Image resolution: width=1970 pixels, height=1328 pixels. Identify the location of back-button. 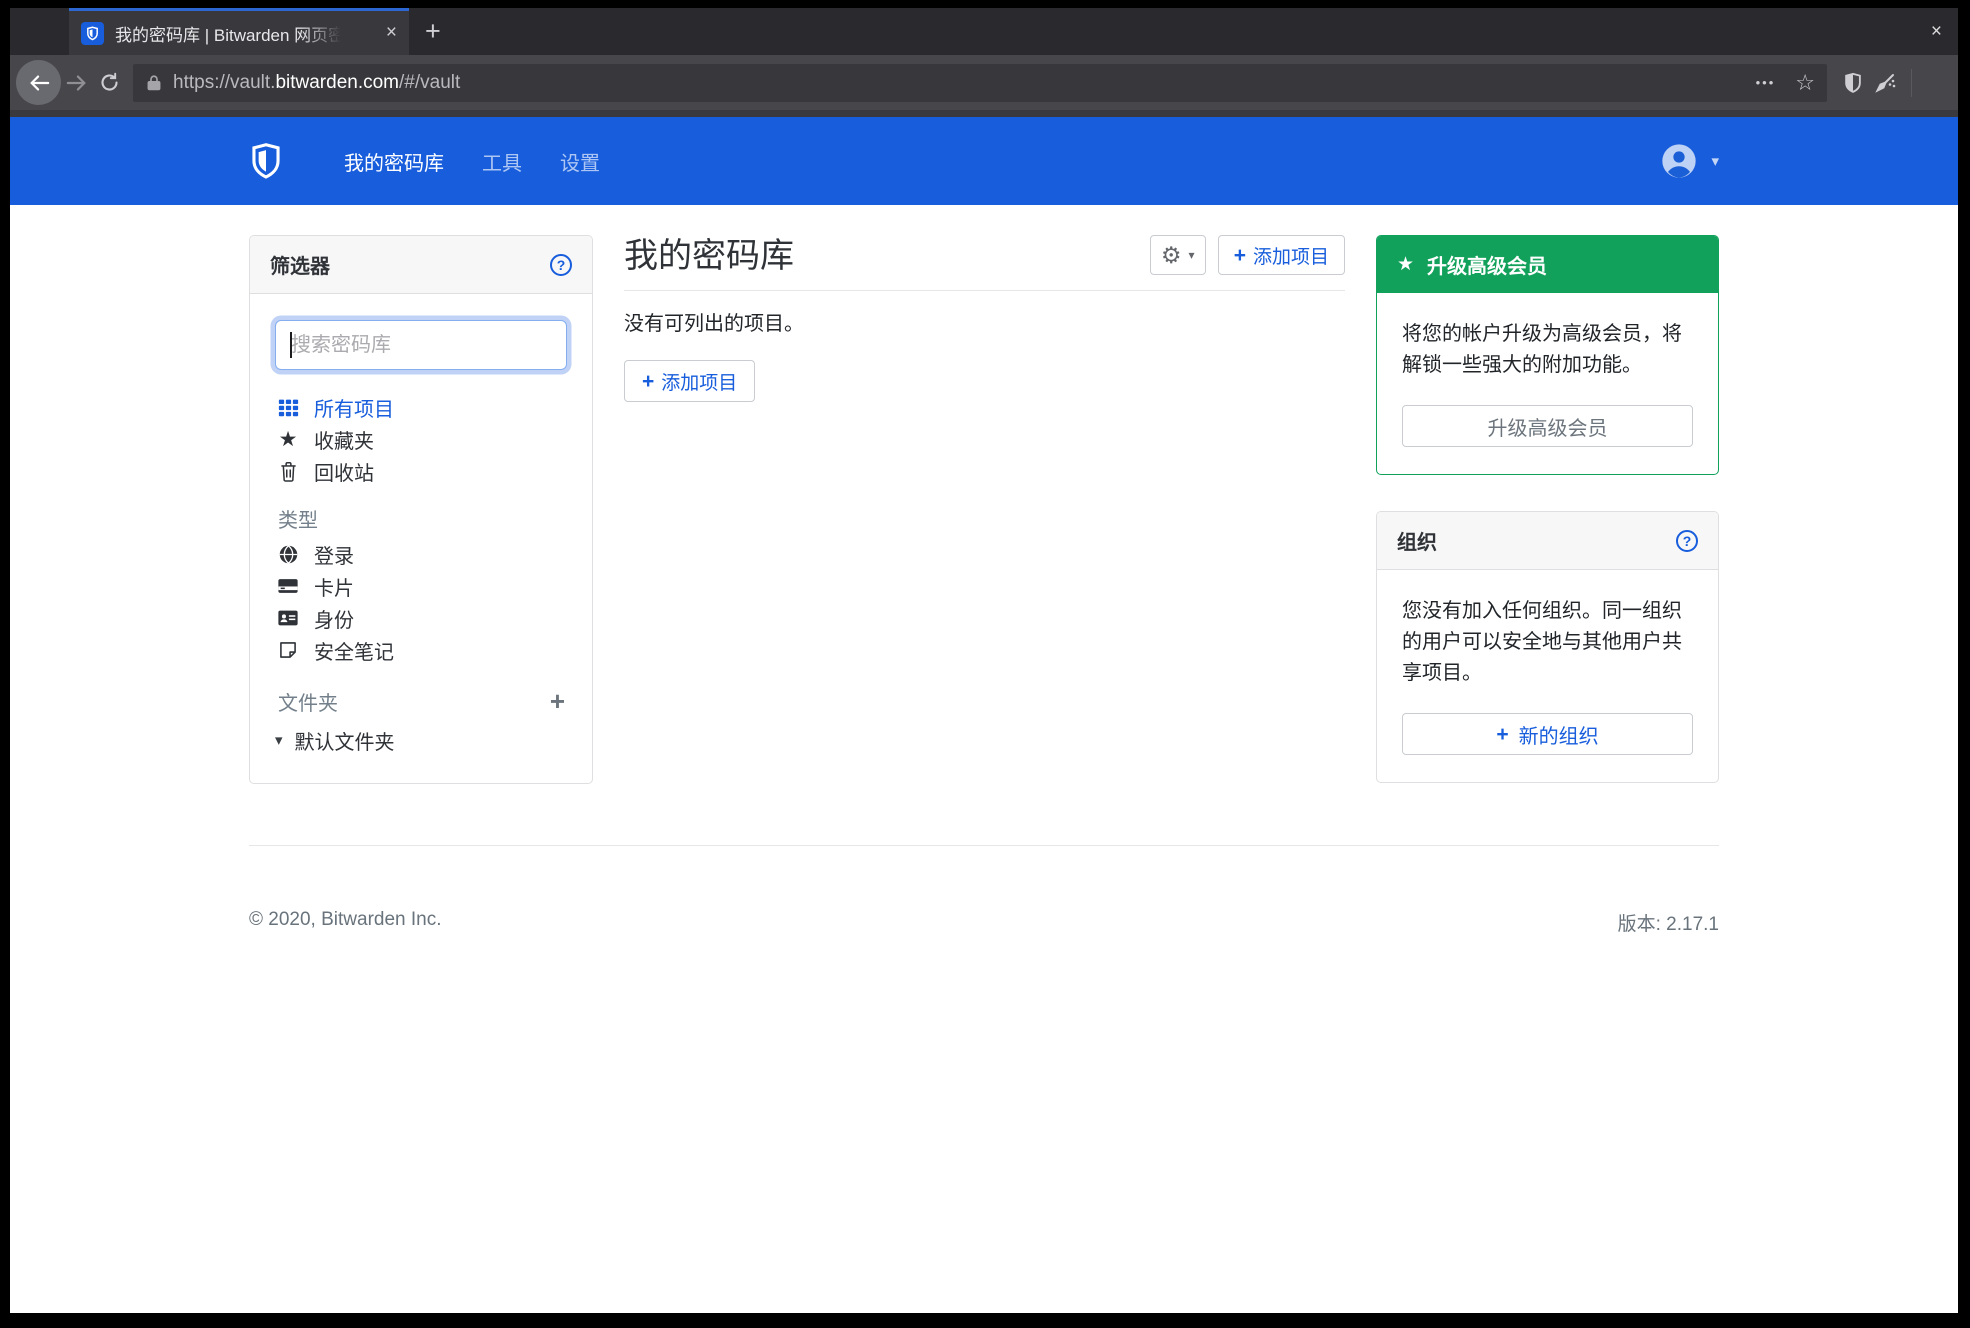
(38, 82).